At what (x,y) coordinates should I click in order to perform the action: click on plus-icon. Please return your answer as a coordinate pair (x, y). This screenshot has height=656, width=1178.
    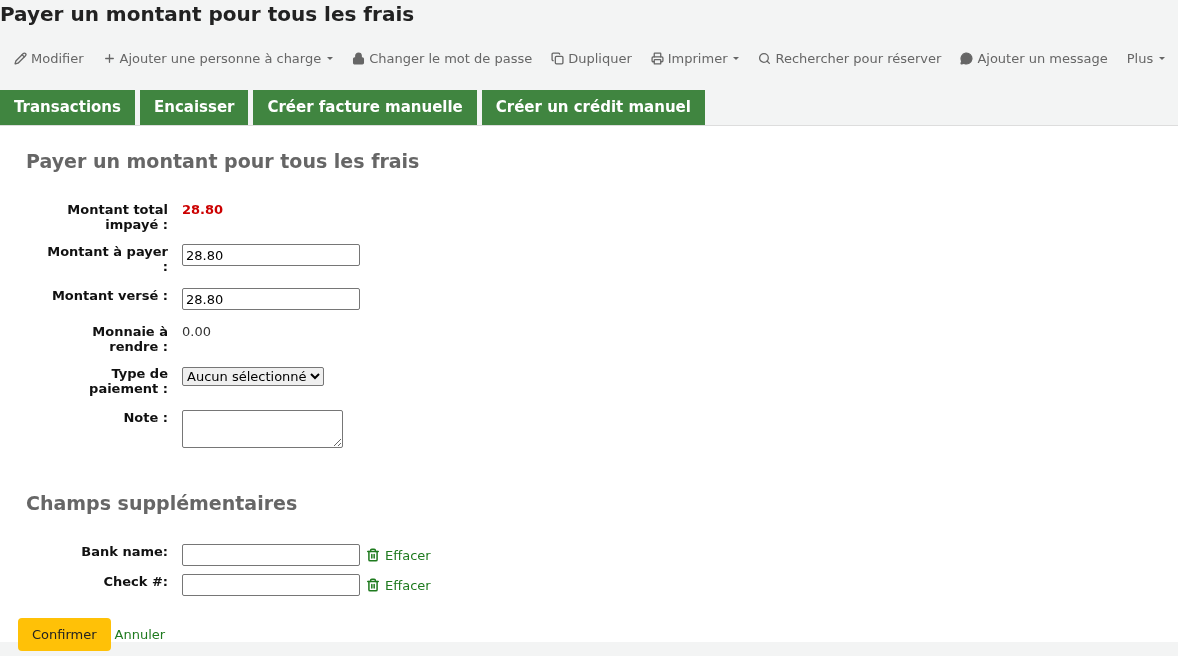
    Looking at the image, I should click on (109, 58).